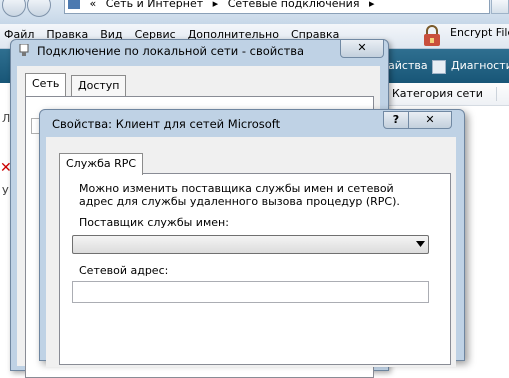 This screenshot has height=378, width=509. Describe the element at coordinates (250, 292) in the screenshot. I see `network-address-input` at that location.